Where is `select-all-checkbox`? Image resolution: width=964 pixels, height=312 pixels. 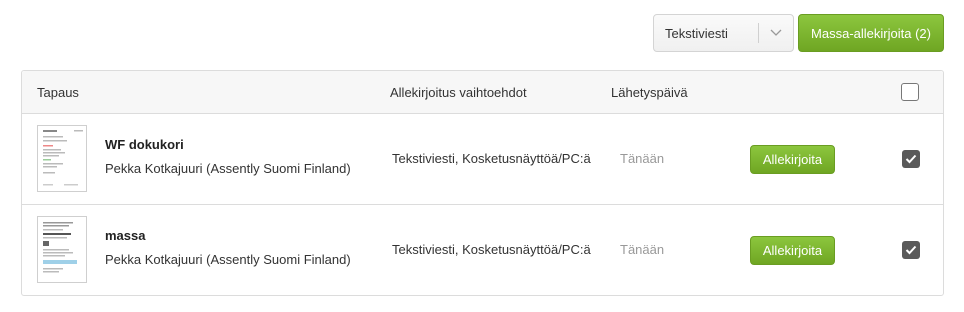
select-all-checkbox is located at coordinates (910, 92).